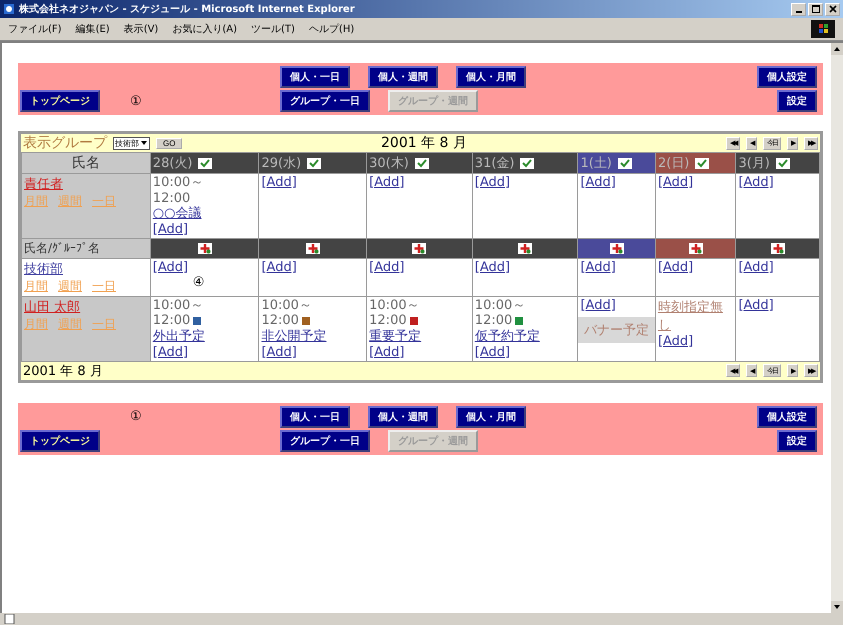 The width and height of the screenshot is (843, 625). Describe the element at coordinates (823, 29) in the screenshot. I see `flag-icon` at that location.